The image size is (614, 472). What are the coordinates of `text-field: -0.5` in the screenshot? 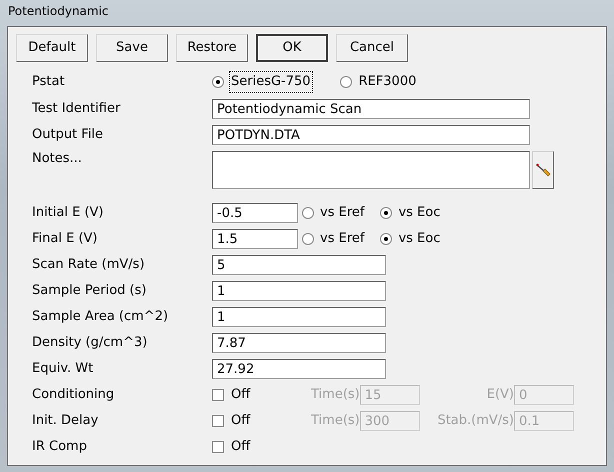 It's located at (255, 213).